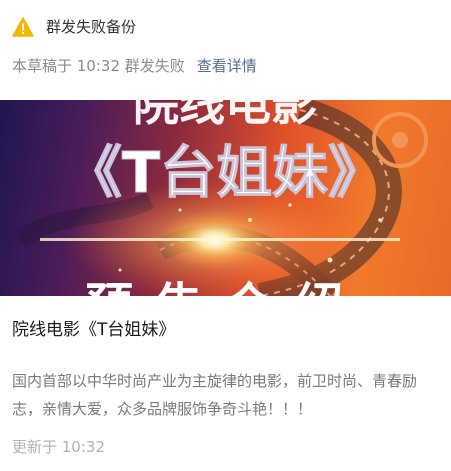  I want to click on banner-bottom-text: 预告介绍, so click(225, 287).